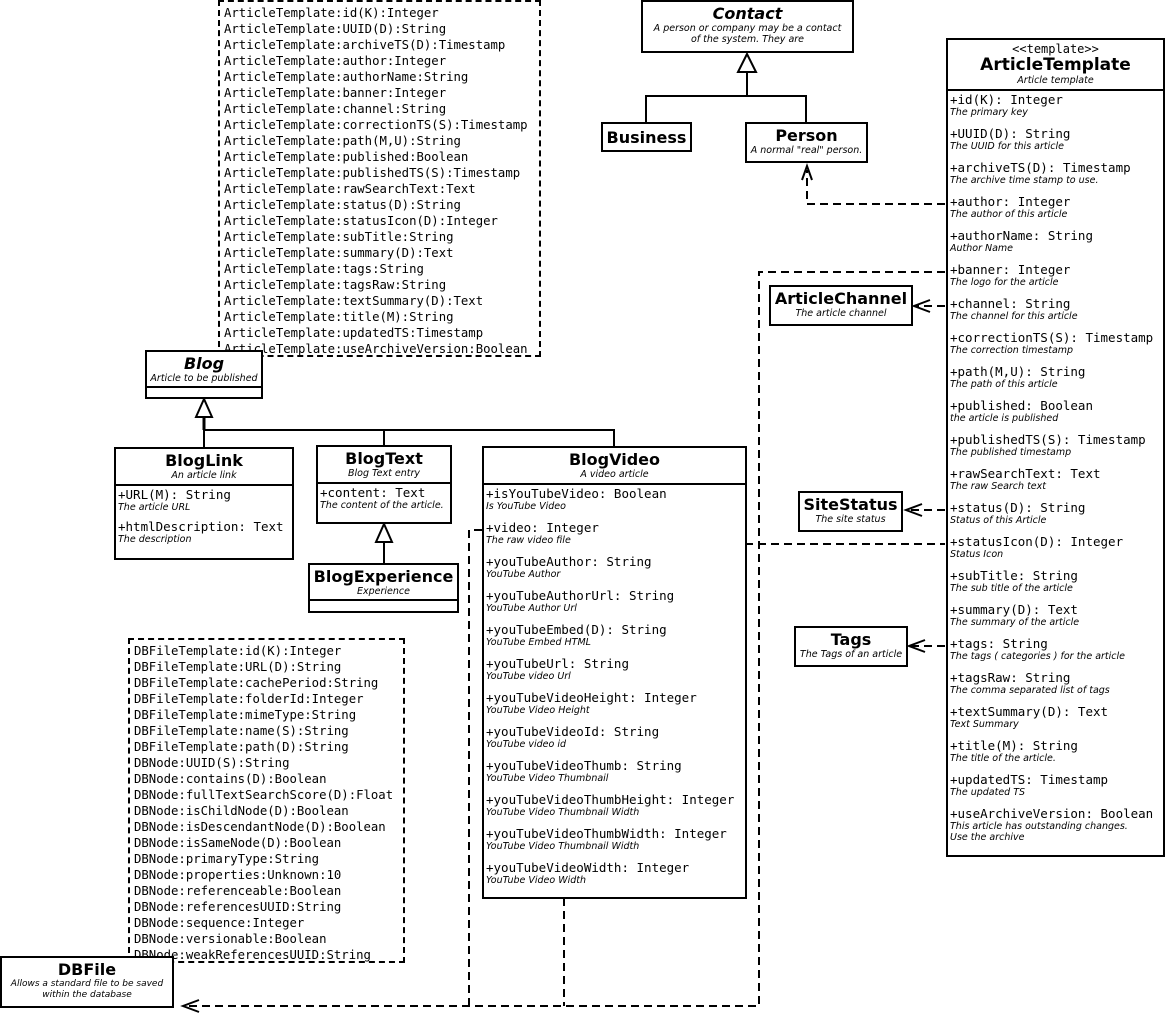 The height and width of the screenshot is (1018, 1165). I want to click on attribute-signature: +status(D): String, so click(1018, 507).